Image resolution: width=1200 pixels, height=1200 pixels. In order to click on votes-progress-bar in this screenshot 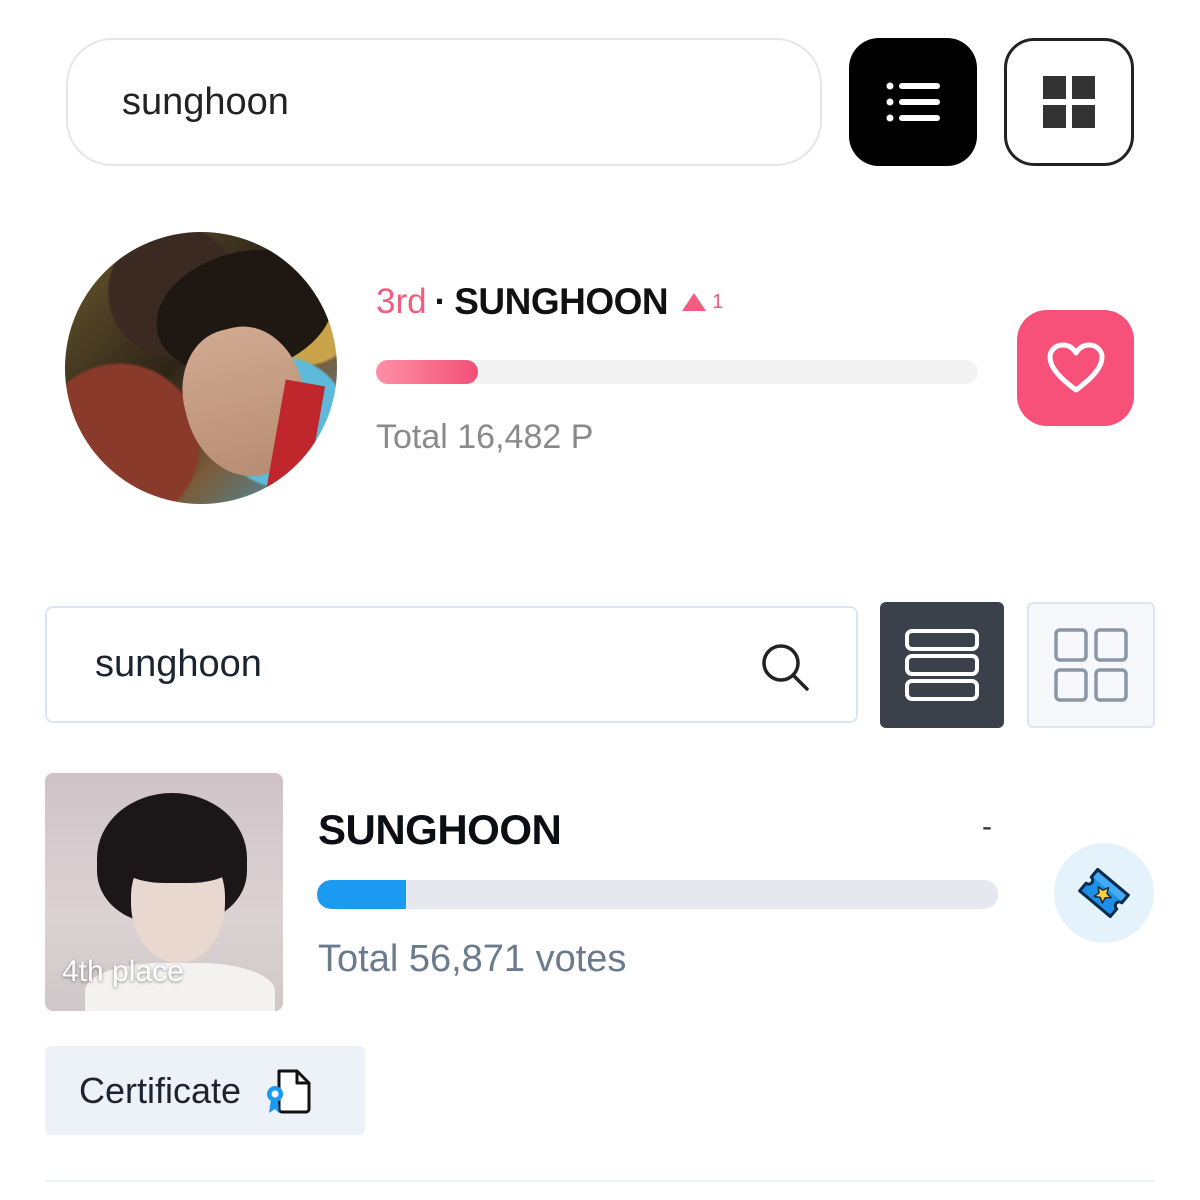, I will do `click(657, 894)`.